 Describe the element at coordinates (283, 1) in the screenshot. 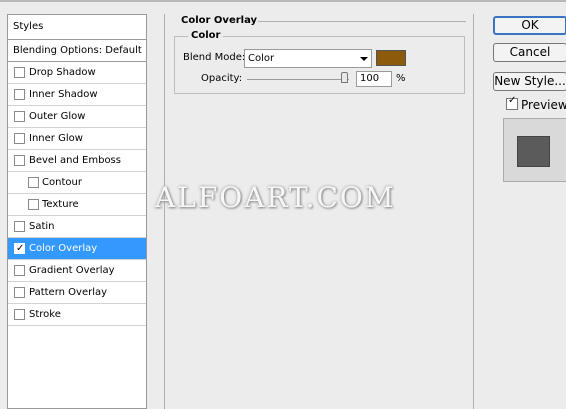

I see `top-divider` at that location.